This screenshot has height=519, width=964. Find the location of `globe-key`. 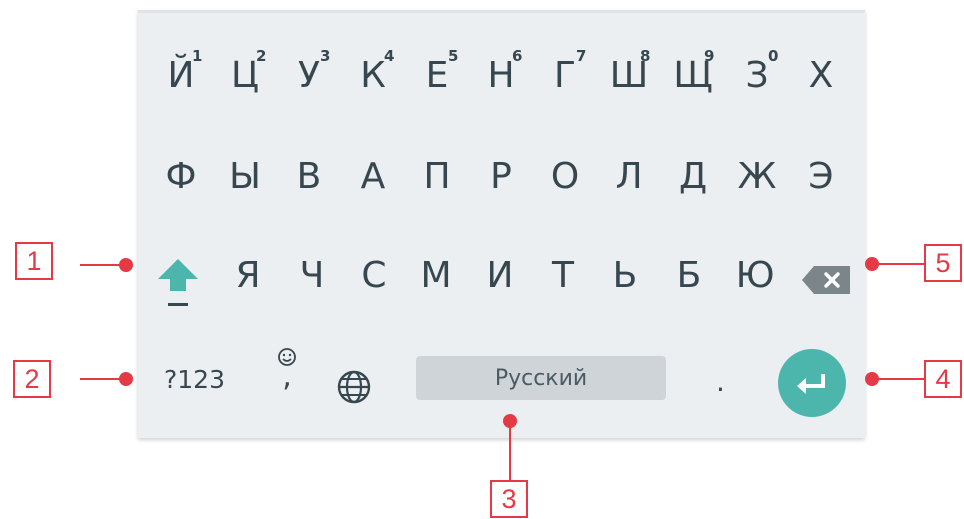

globe-key is located at coordinates (354, 387).